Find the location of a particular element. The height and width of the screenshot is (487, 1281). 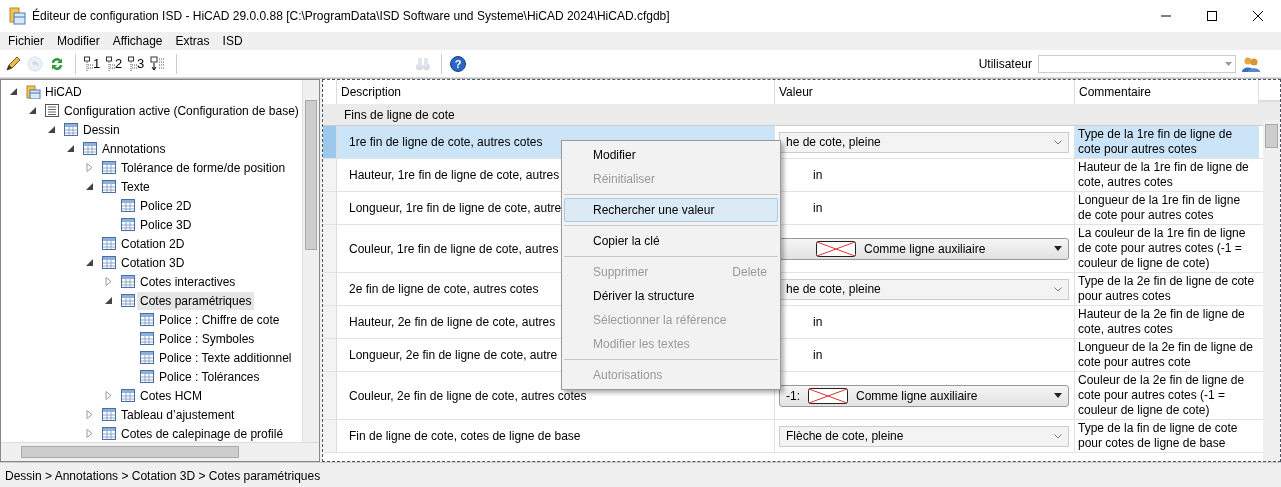

tree-item: Police 3D is located at coordinates (166, 224).